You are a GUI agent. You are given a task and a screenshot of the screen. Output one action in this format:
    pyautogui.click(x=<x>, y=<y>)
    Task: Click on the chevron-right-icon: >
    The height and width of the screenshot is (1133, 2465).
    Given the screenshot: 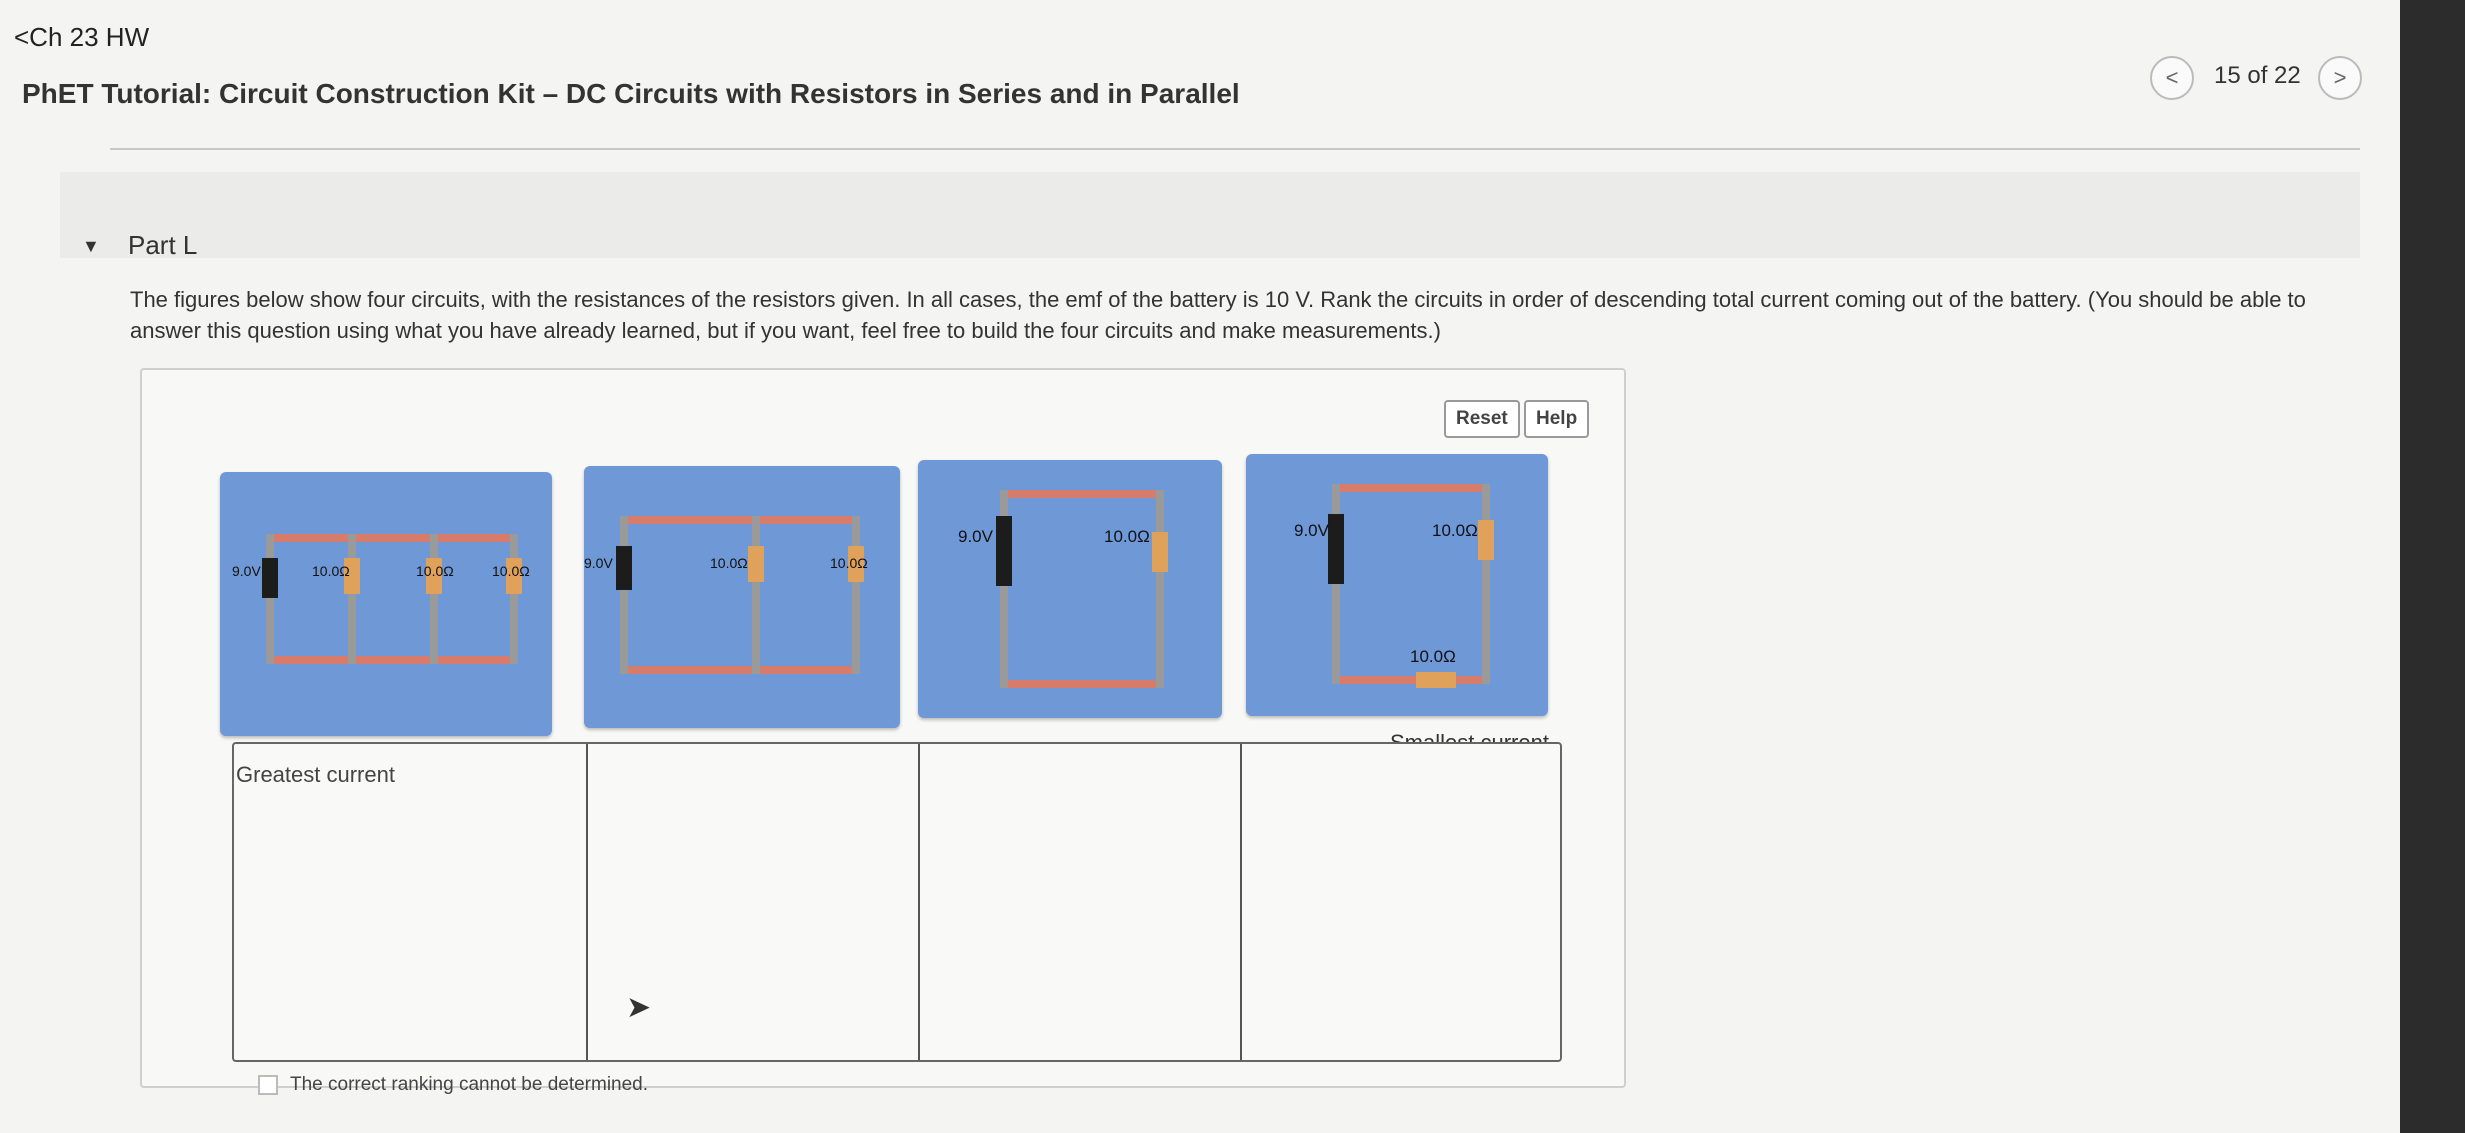 What is the action you would take?
    pyautogui.click(x=2340, y=77)
    